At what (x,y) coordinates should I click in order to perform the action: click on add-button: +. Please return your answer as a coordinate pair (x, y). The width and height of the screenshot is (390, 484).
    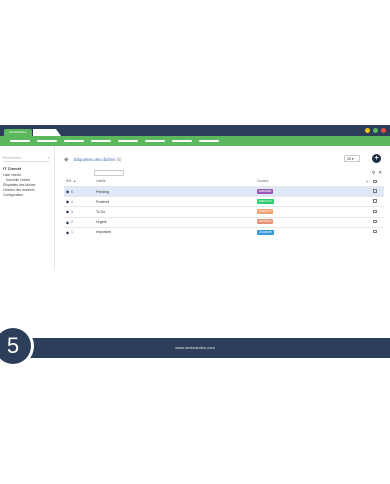
    Looking at the image, I should click on (376, 158).